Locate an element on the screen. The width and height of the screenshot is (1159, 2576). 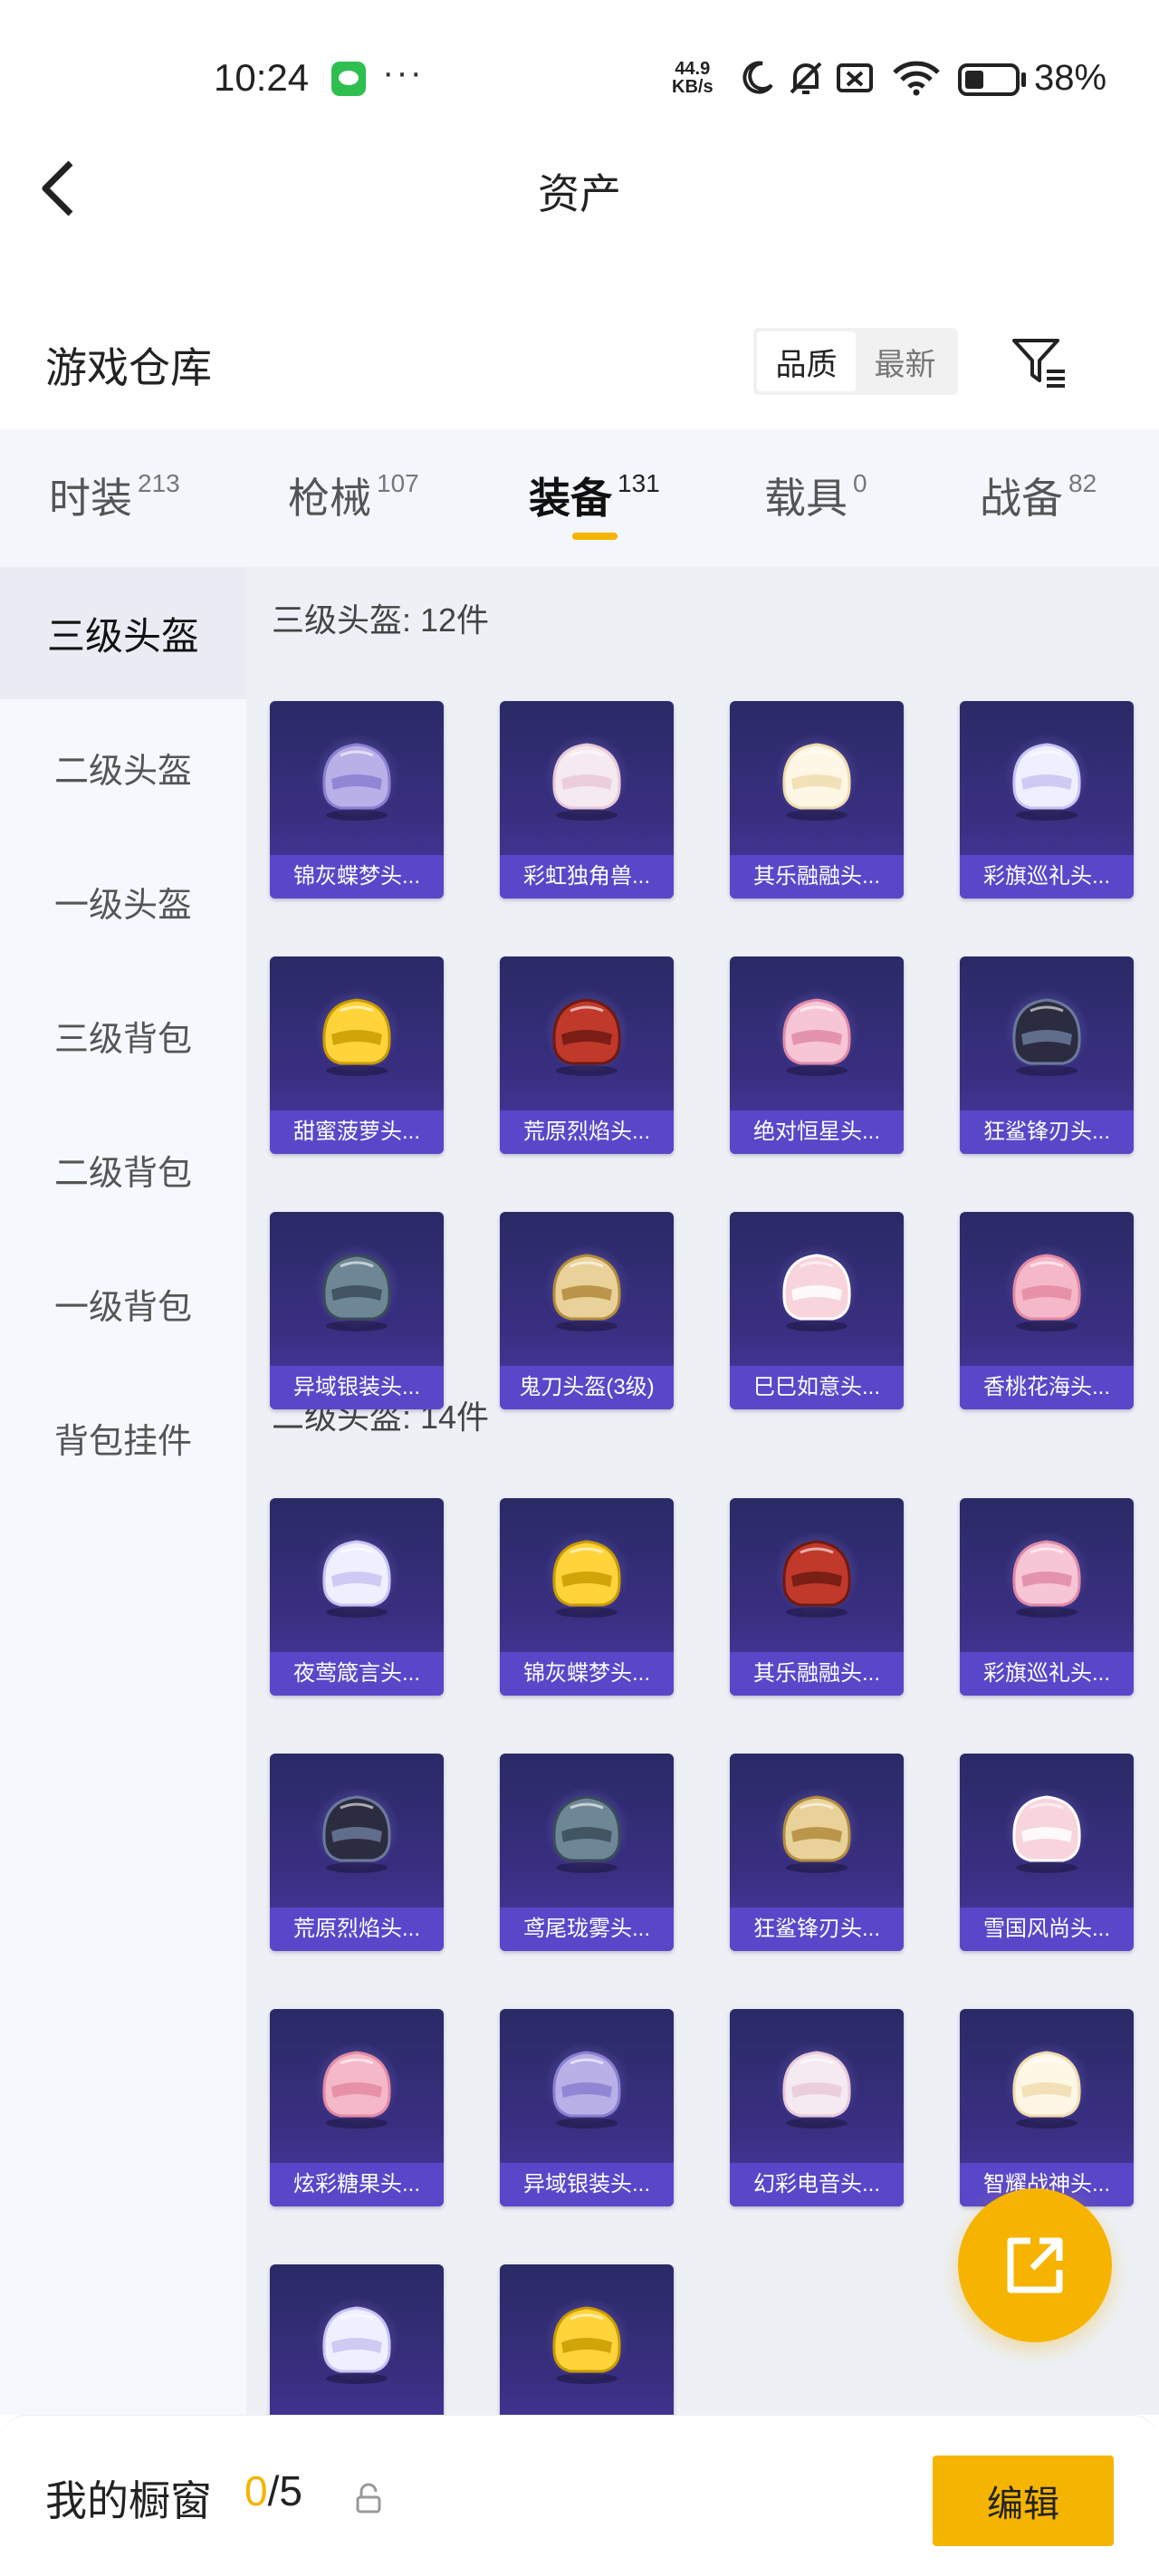
group-title-level3-helmet: 三级头盔: 12件 is located at coordinates (381, 620).